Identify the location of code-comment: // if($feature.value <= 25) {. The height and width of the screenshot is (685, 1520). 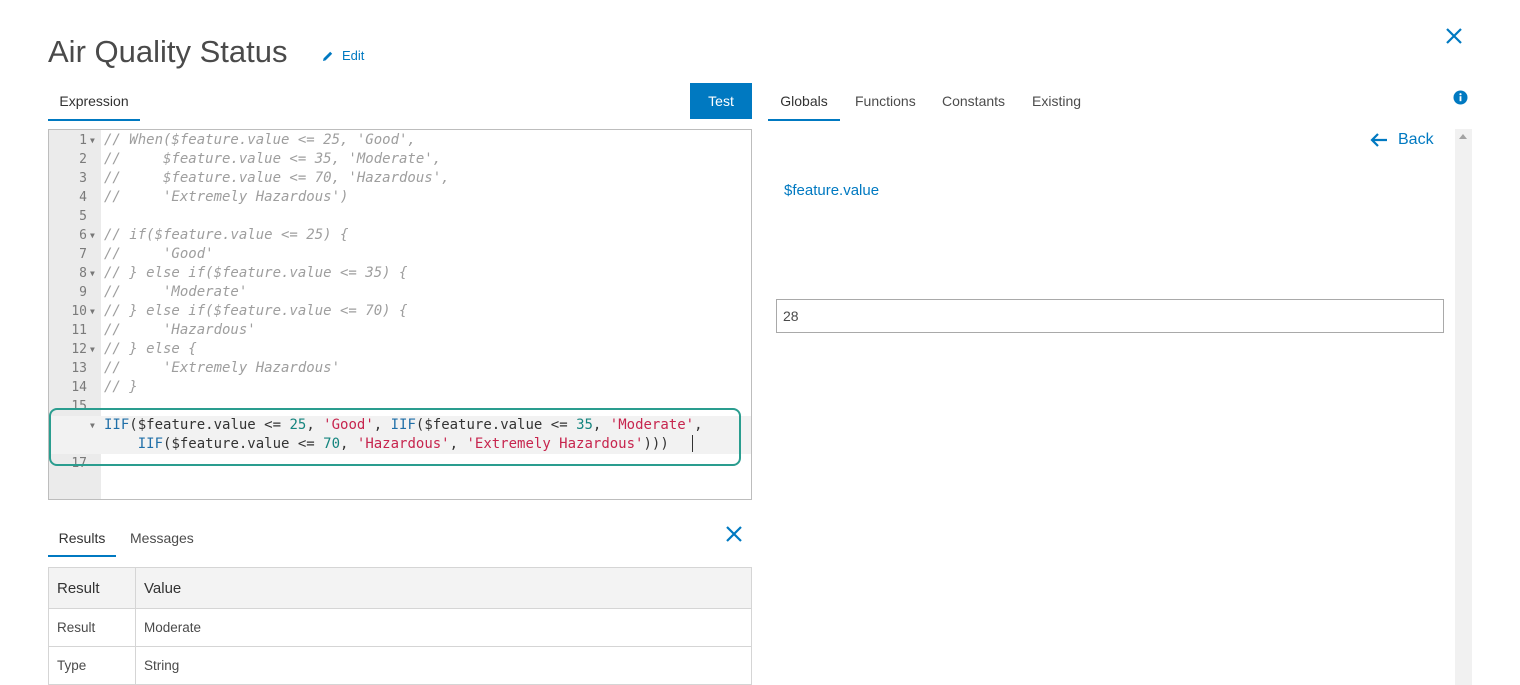
(226, 235).